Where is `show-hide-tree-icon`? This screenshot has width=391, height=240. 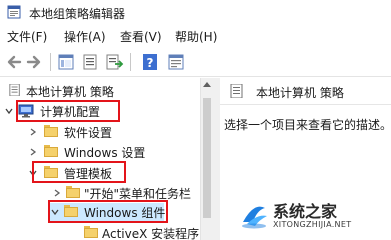 show-hide-tree-icon is located at coordinates (66, 62).